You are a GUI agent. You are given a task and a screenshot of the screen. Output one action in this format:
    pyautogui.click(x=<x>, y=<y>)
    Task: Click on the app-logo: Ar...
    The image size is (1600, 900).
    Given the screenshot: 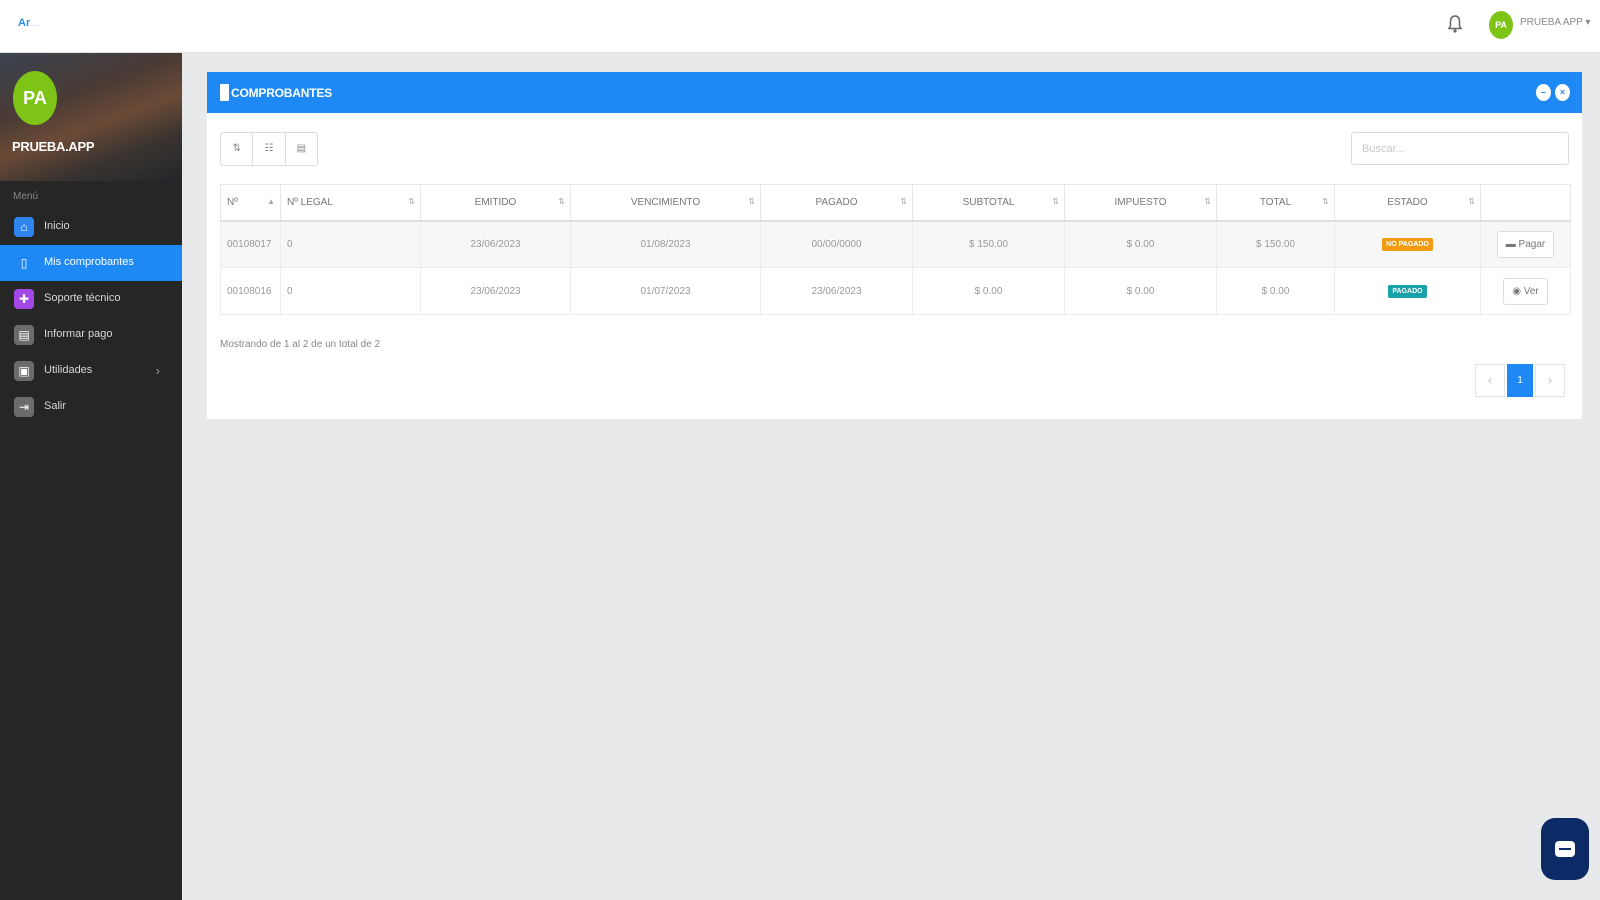 What is the action you would take?
    pyautogui.click(x=28, y=23)
    